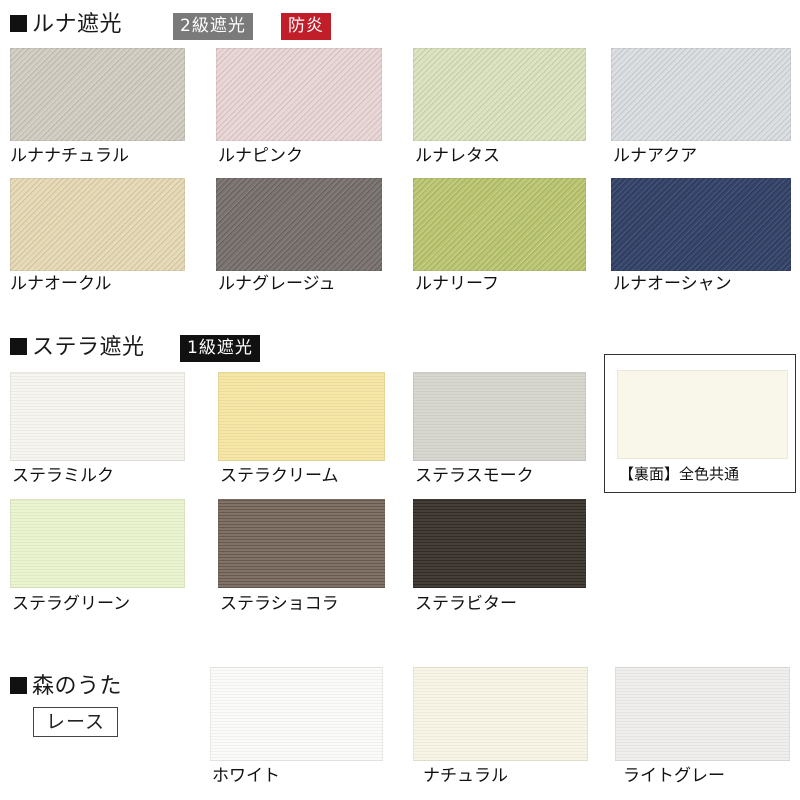 Image resolution: width=800 pixels, height=800 pixels. Describe the element at coordinates (66, 25) in the screenshot. I see `luna-section-title: ルナ遮光` at that location.